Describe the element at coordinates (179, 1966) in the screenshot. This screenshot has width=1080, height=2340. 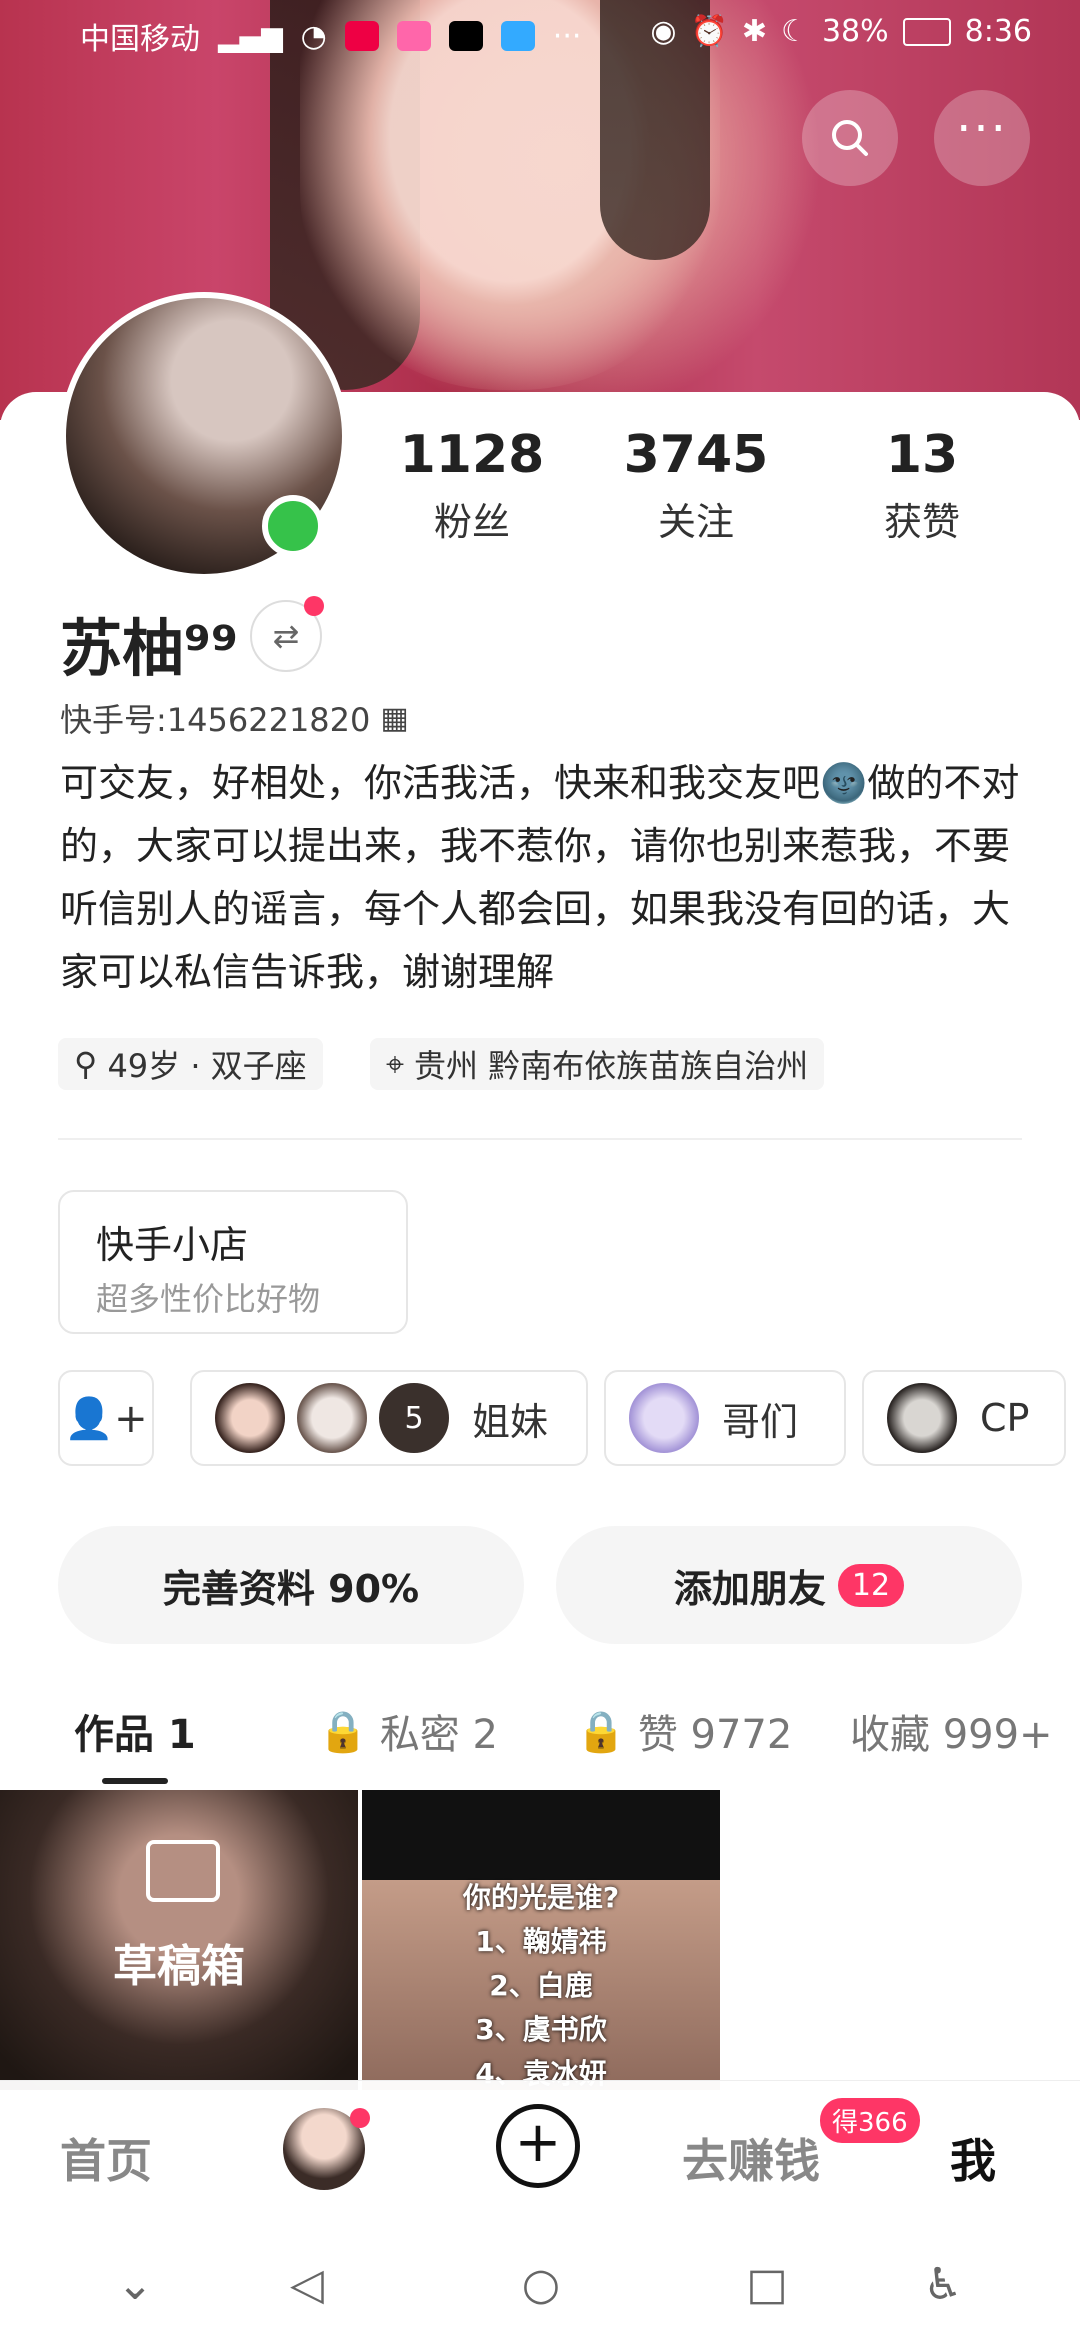
I see `drafts-label: 草稿箱` at that location.